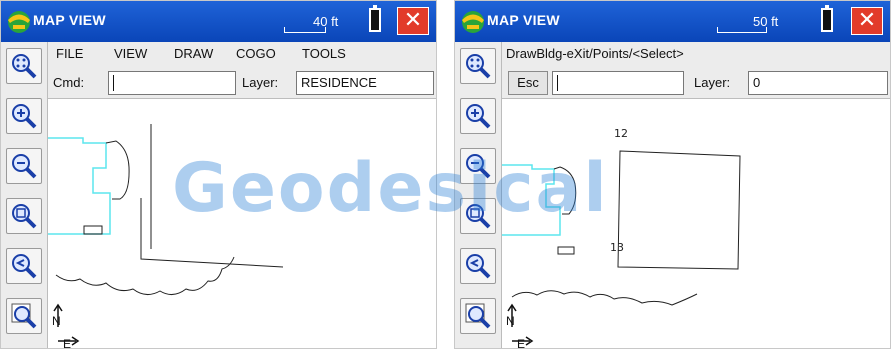 This screenshot has width=891, height=349. What do you see at coordinates (69, 53) in the screenshot?
I see `menu-file: FILE` at bounding box center [69, 53].